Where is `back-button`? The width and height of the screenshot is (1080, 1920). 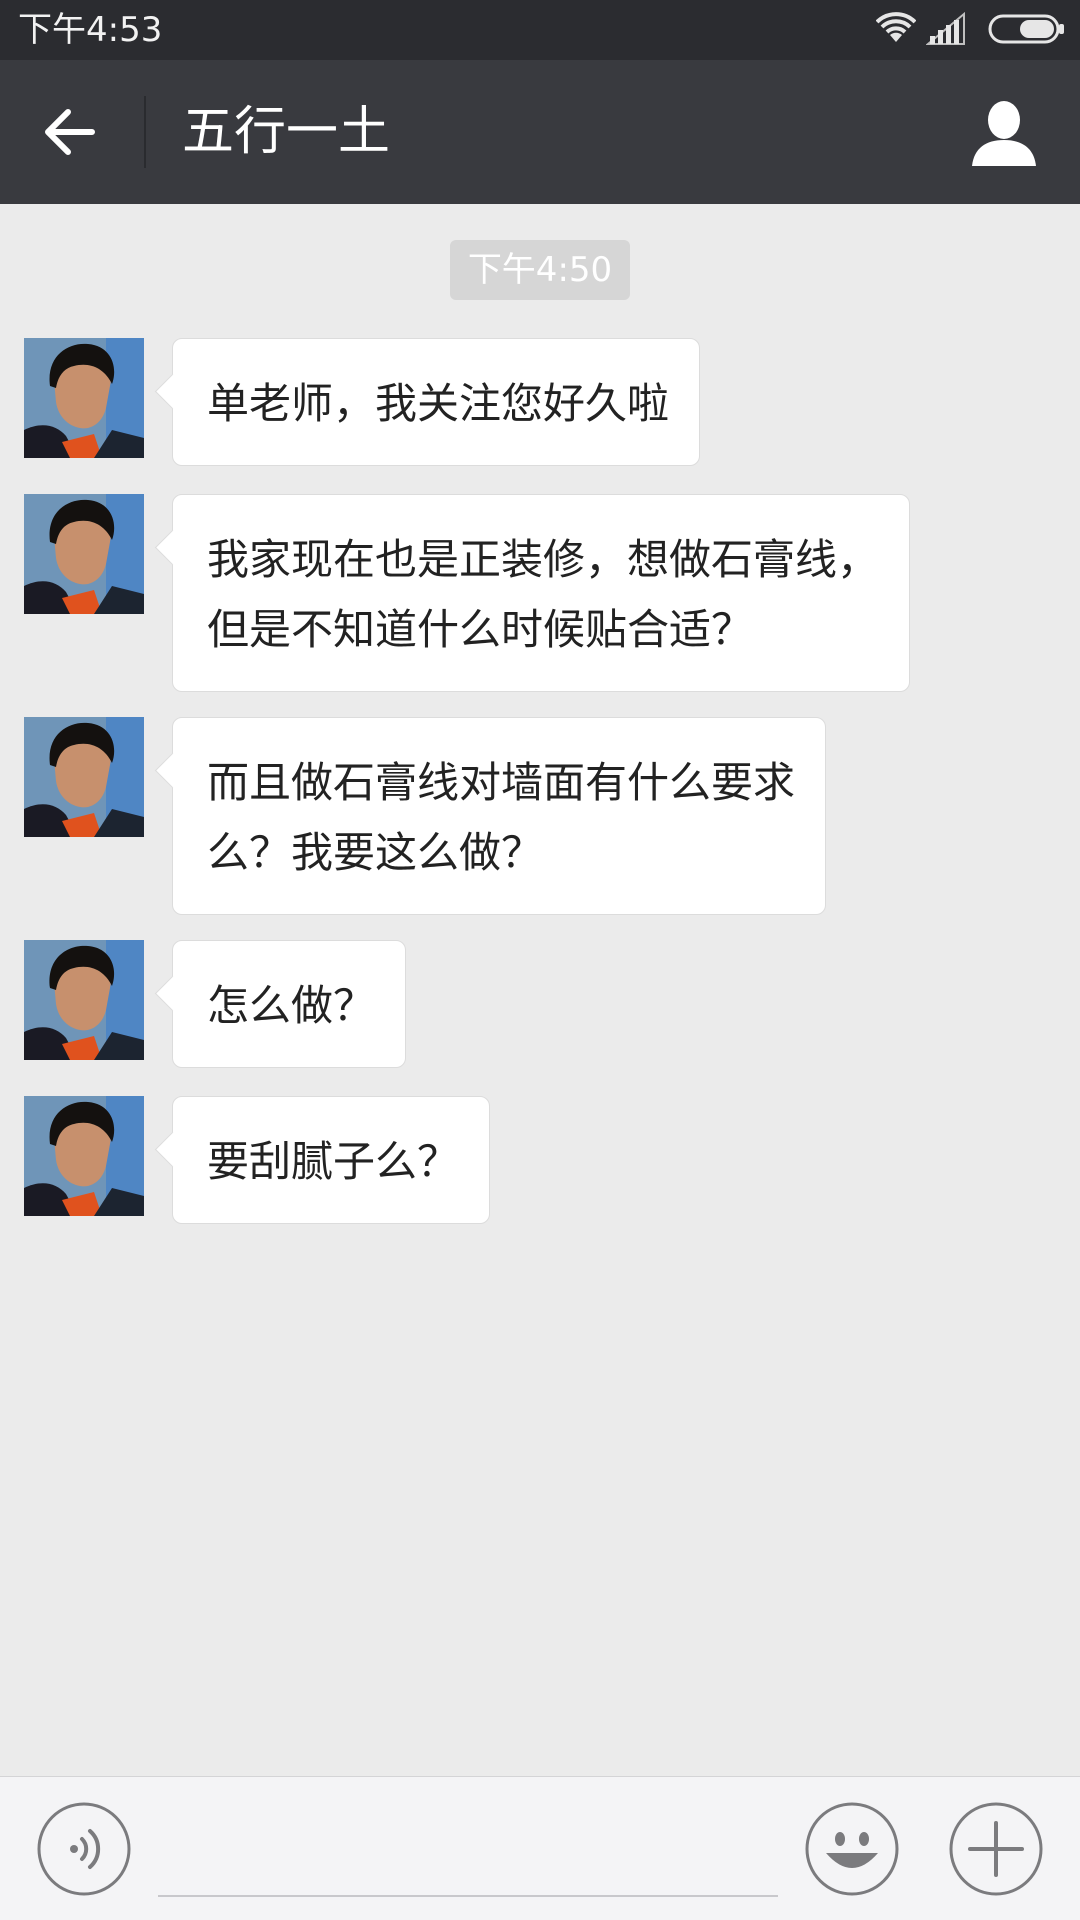 back-button is located at coordinates (73, 132).